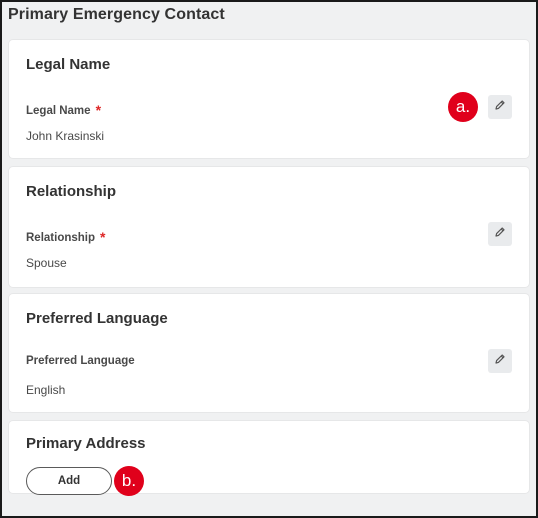 This screenshot has height=518, width=538. What do you see at coordinates (46, 390) in the screenshot?
I see `preferred-language-value: English` at bounding box center [46, 390].